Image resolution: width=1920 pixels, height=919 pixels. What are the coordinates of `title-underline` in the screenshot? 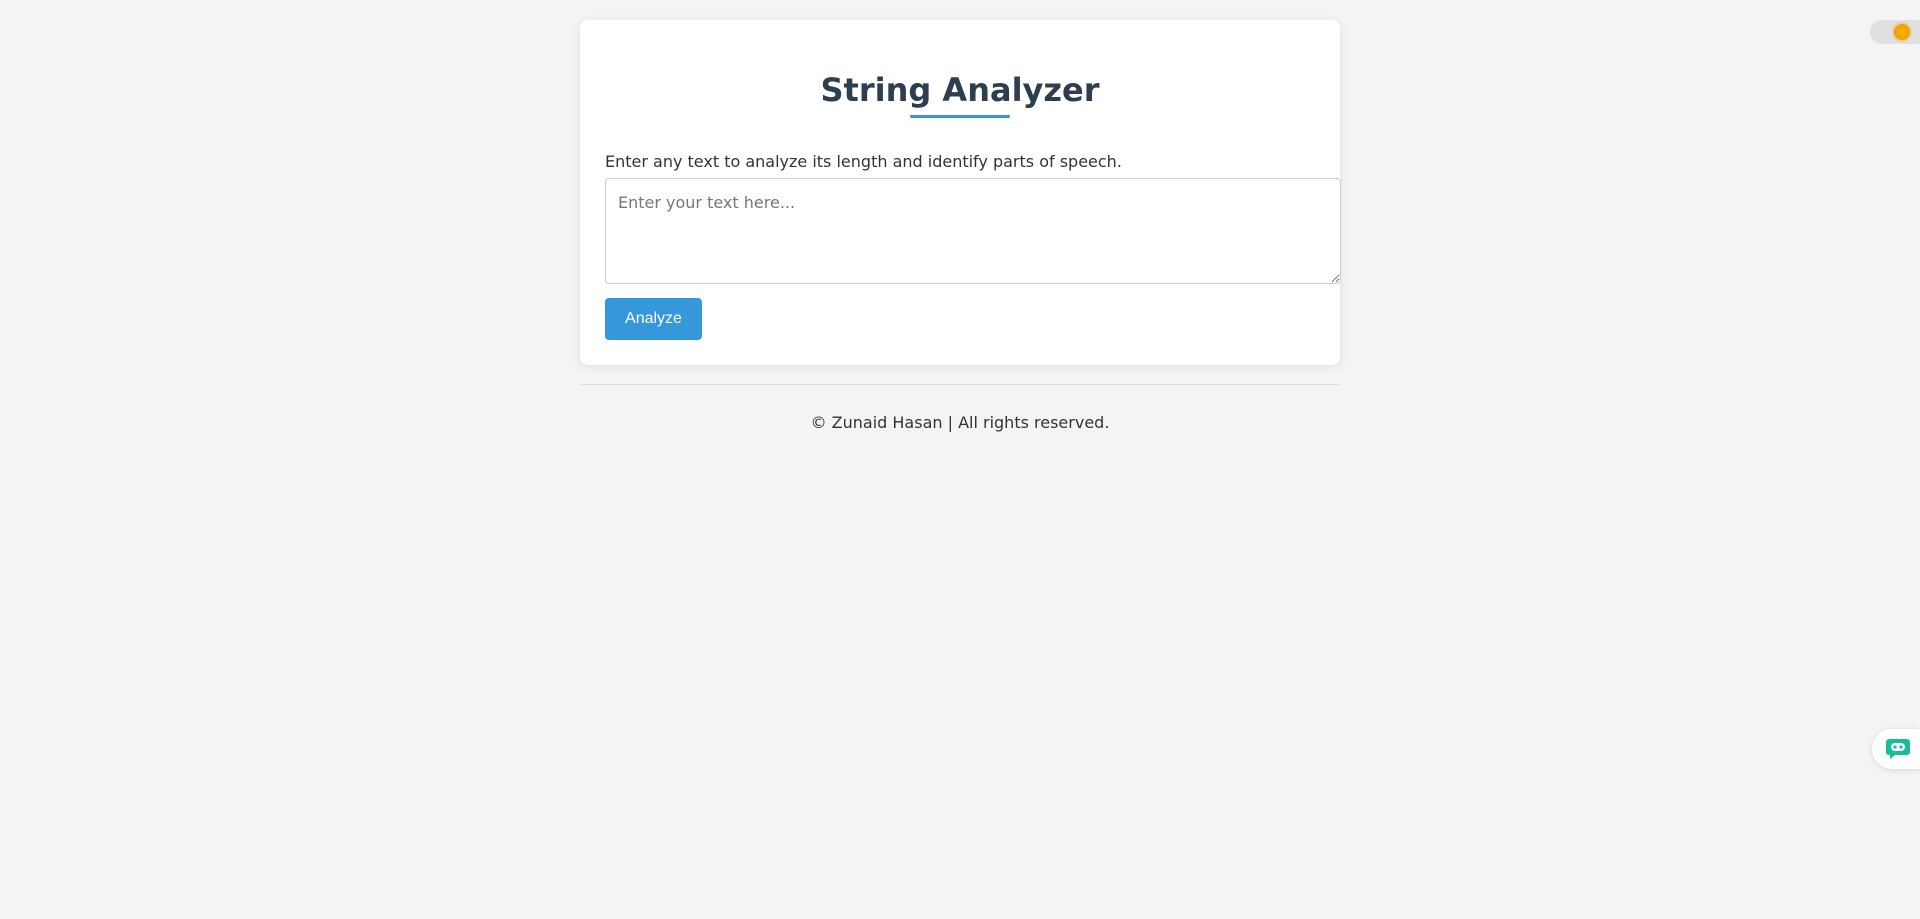 It's located at (960, 116).